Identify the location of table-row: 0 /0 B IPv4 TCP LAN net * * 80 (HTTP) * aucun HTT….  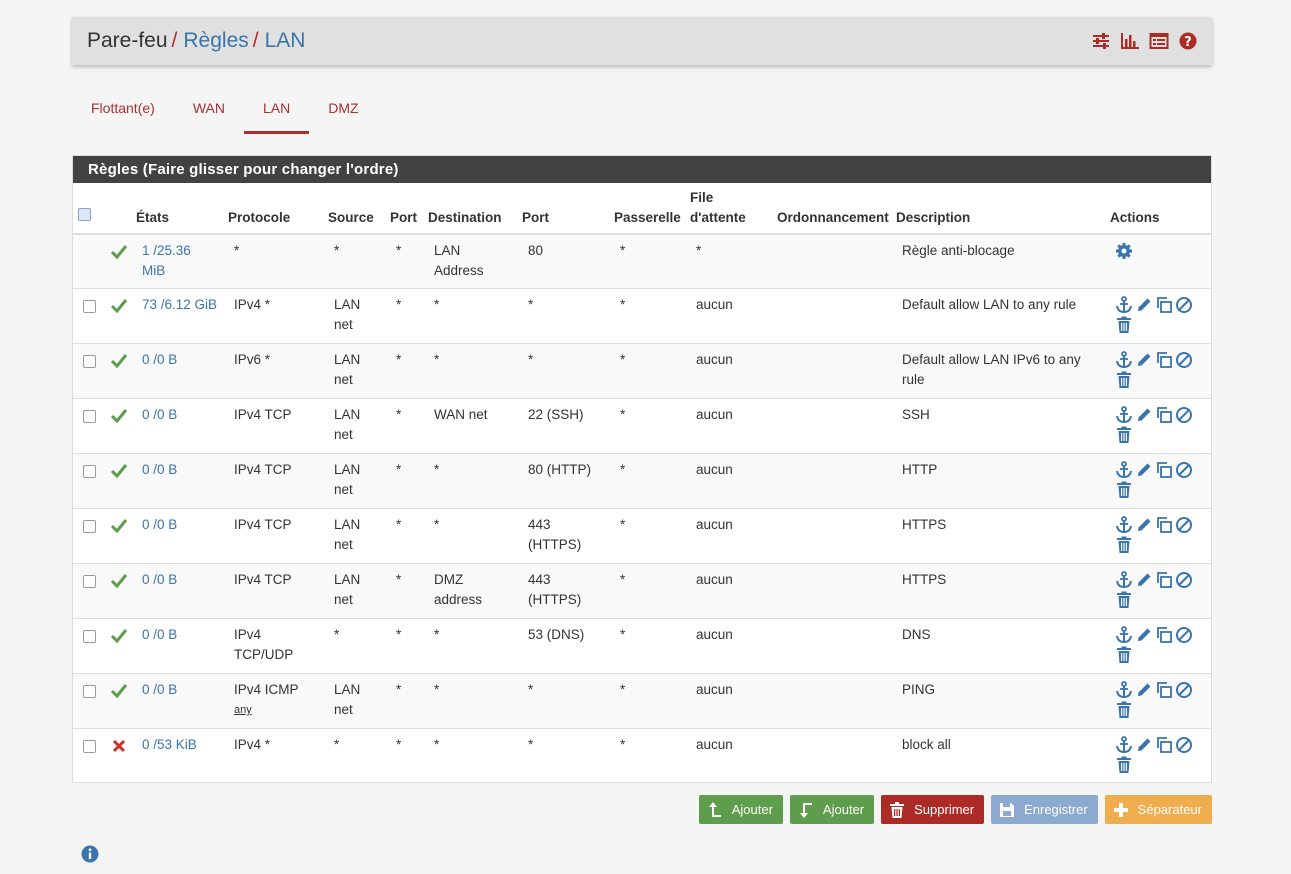
(642, 481).